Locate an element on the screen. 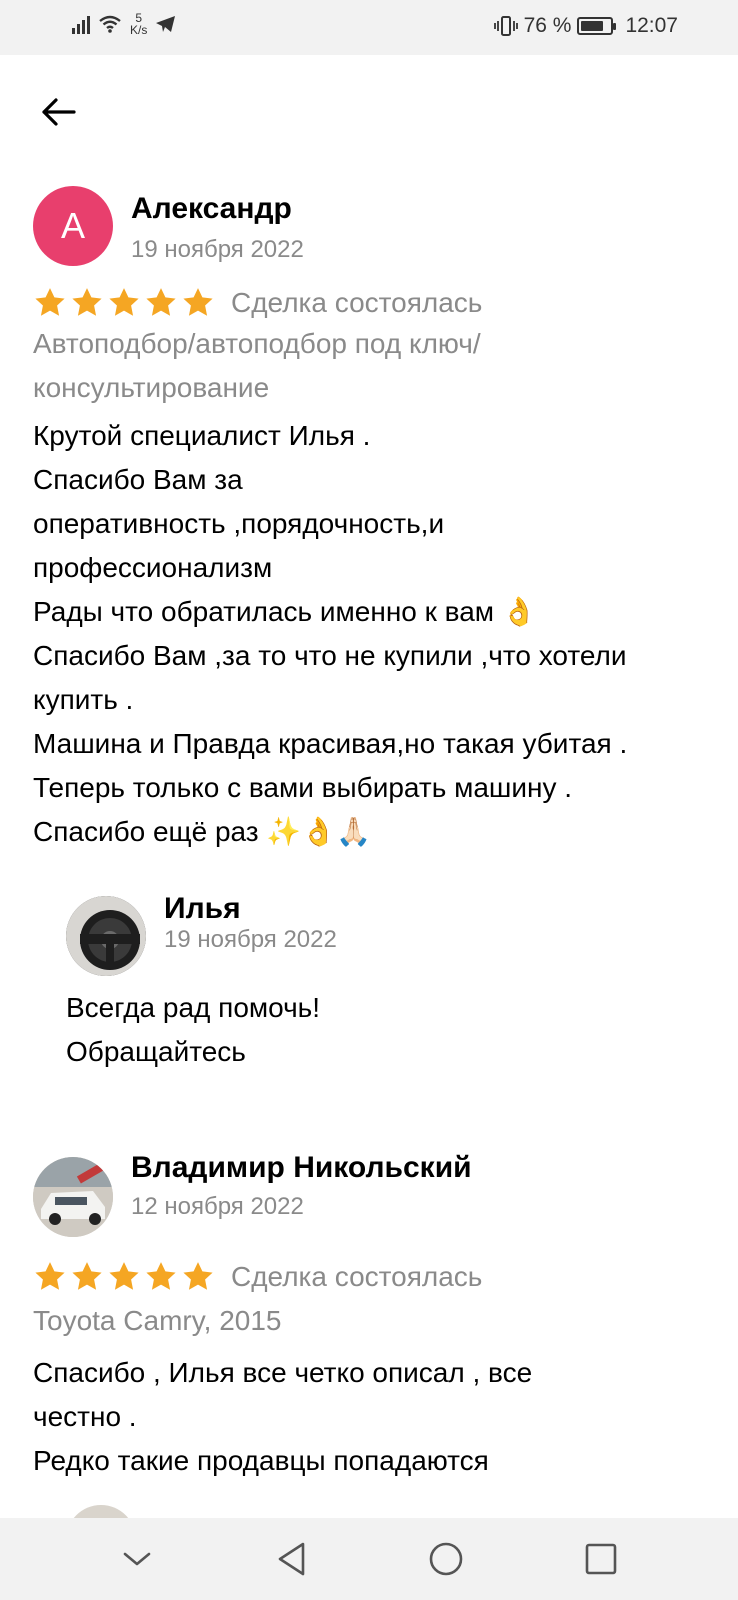 This screenshot has width=738, height=1600. wifi-icon is located at coordinates (110, 24).